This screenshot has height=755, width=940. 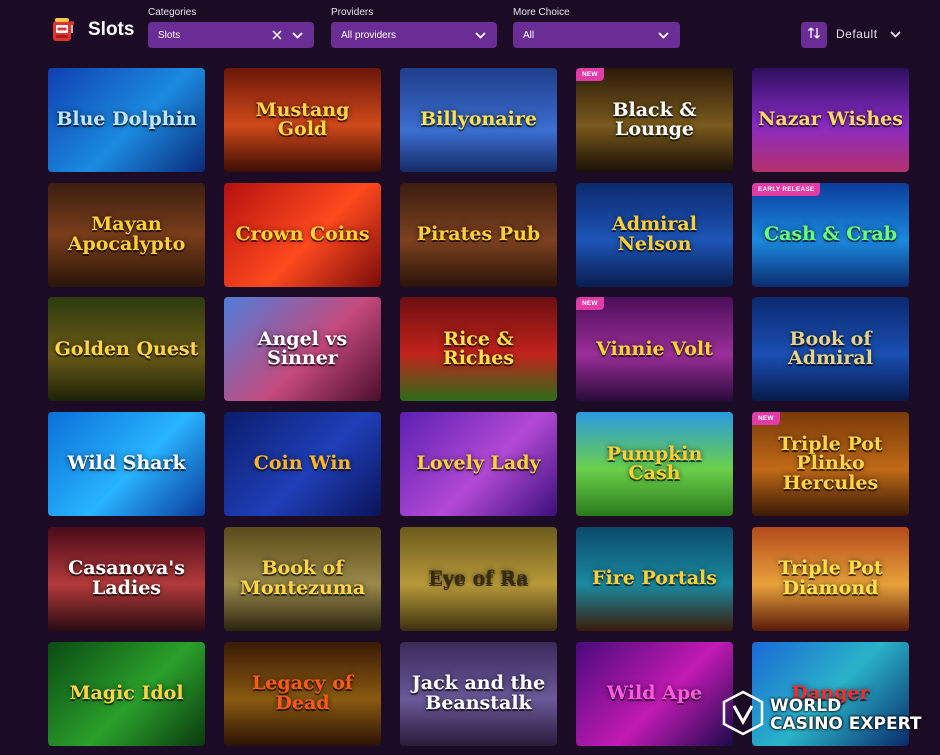 I want to click on game-tile: Black & Lounge NEW, so click(x=654, y=120).